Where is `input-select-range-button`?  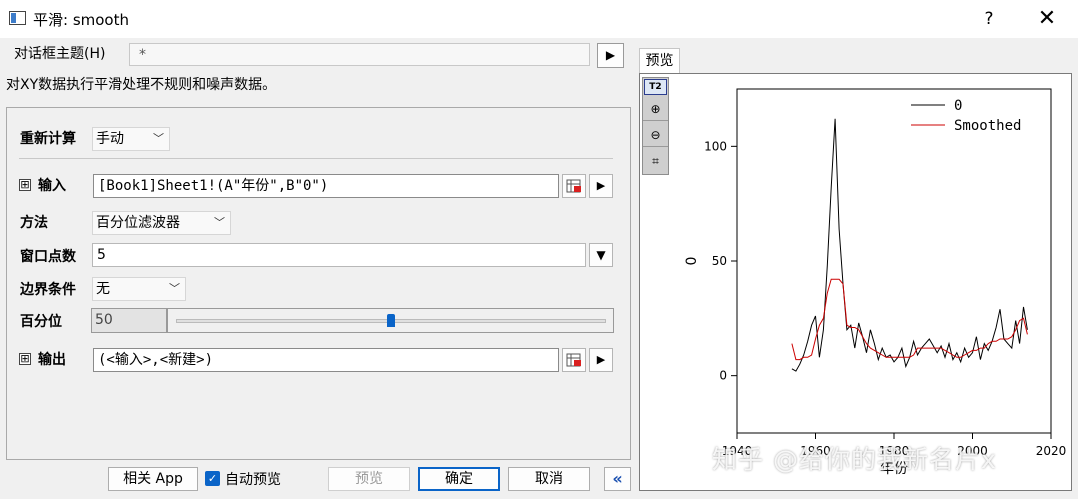 input-select-range-button is located at coordinates (574, 186).